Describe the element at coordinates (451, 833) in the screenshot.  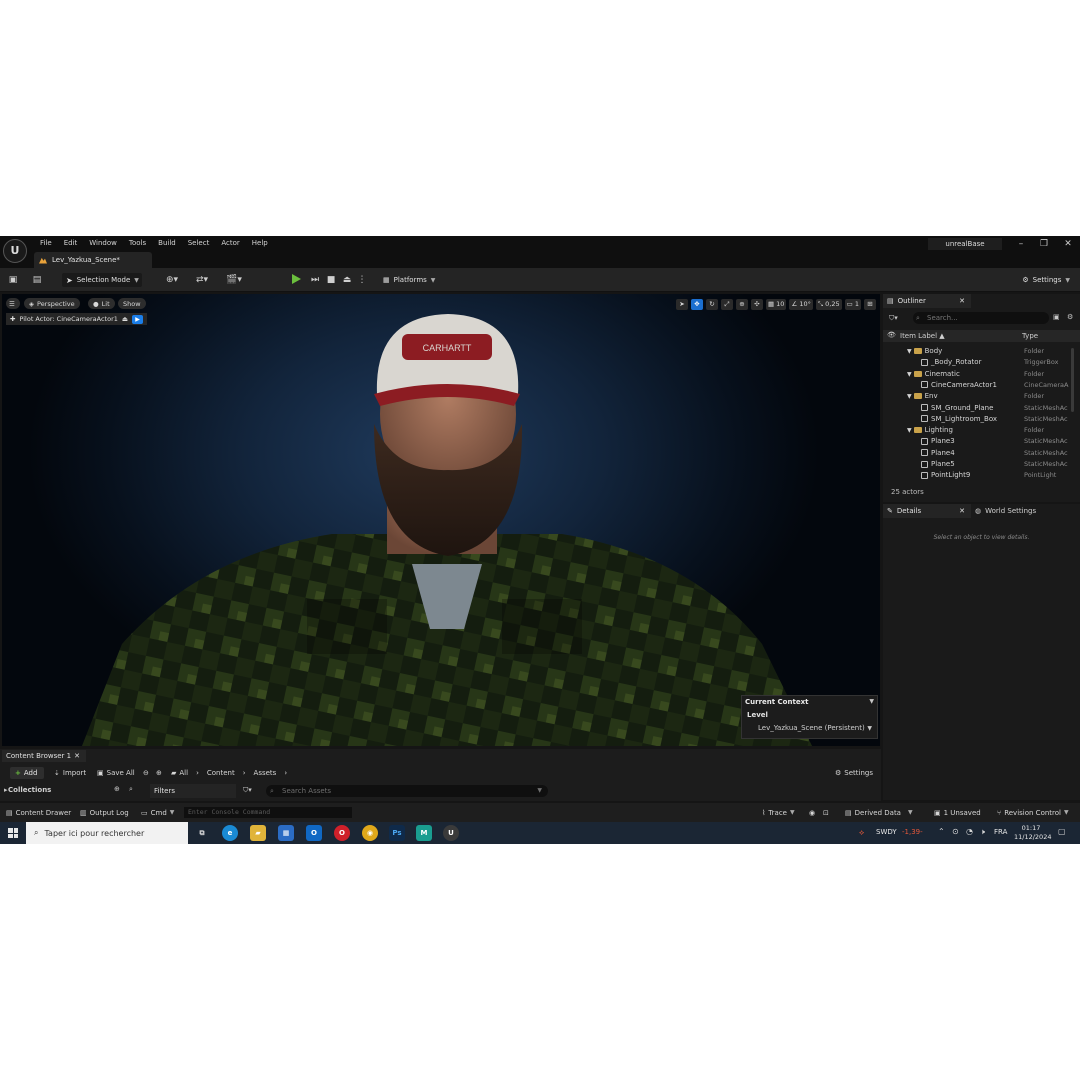
I see `unreal-engine-taskbar-icon: U` at that location.